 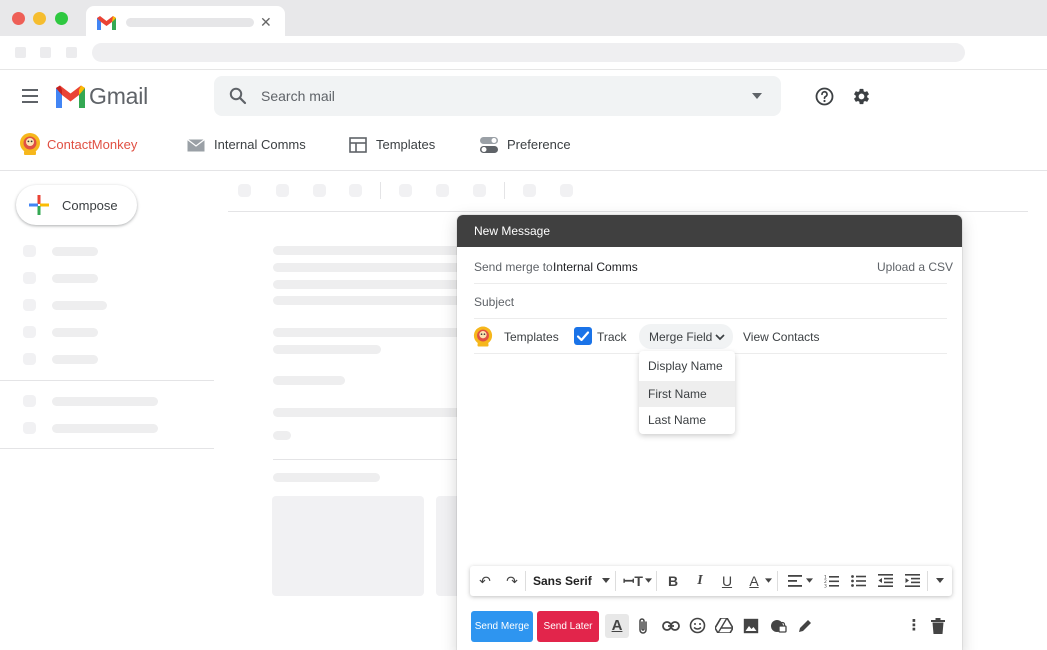 I want to click on tab-title-placeholder, so click(x=190, y=22).